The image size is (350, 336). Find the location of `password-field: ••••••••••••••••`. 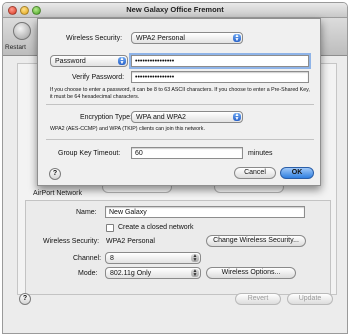

password-field: •••••••••••••••• is located at coordinates (220, 61).